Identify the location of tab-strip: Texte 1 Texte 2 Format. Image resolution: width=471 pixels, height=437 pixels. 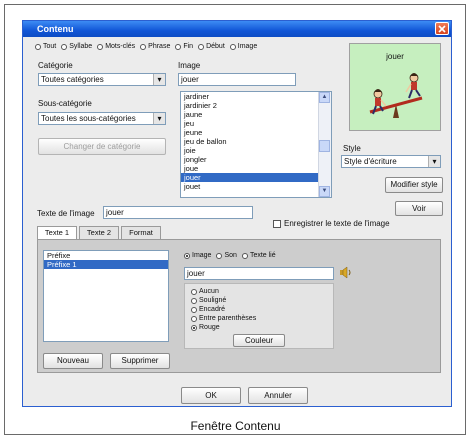
(107, 233).